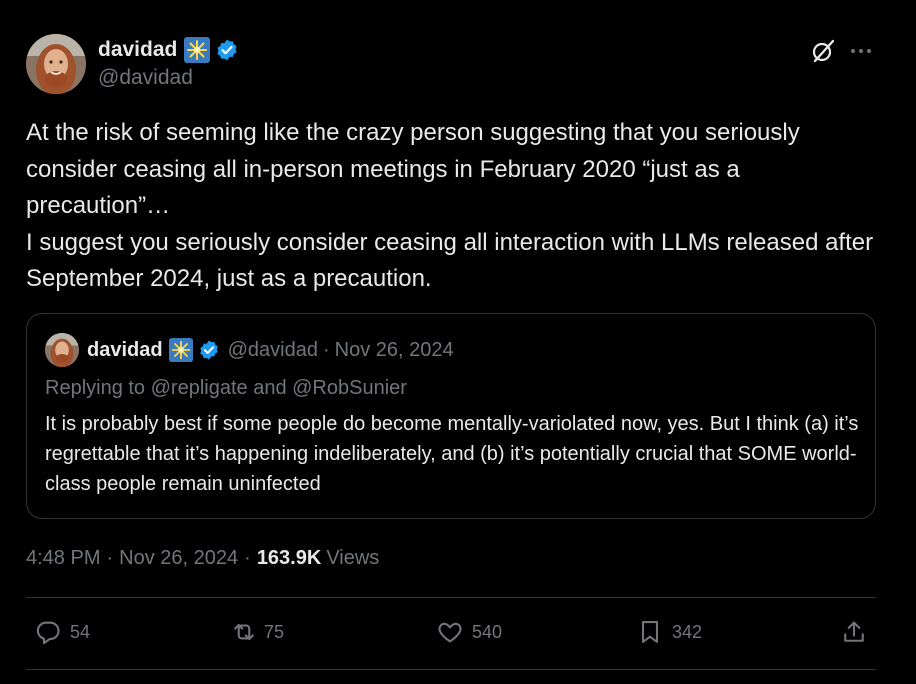  I want to click on share-button, so click(854, 632).